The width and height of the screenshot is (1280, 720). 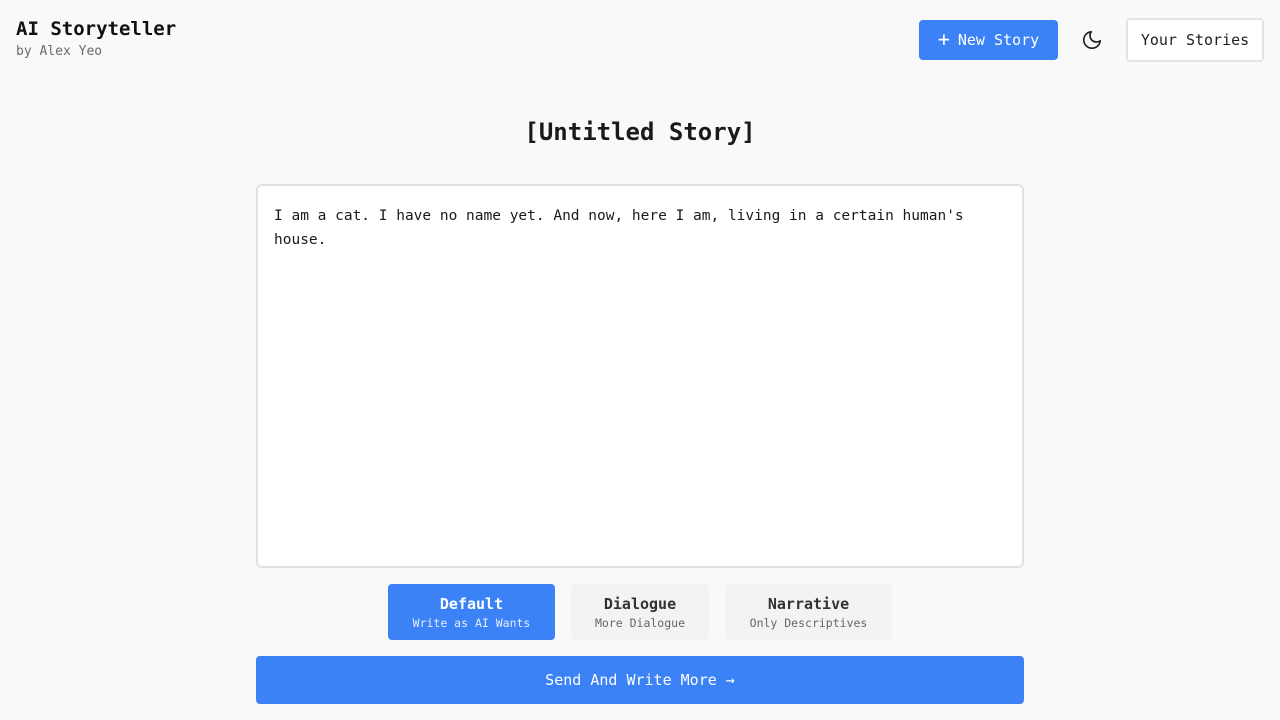 I want to click on moon-icon, so click(x=1092, y=40).